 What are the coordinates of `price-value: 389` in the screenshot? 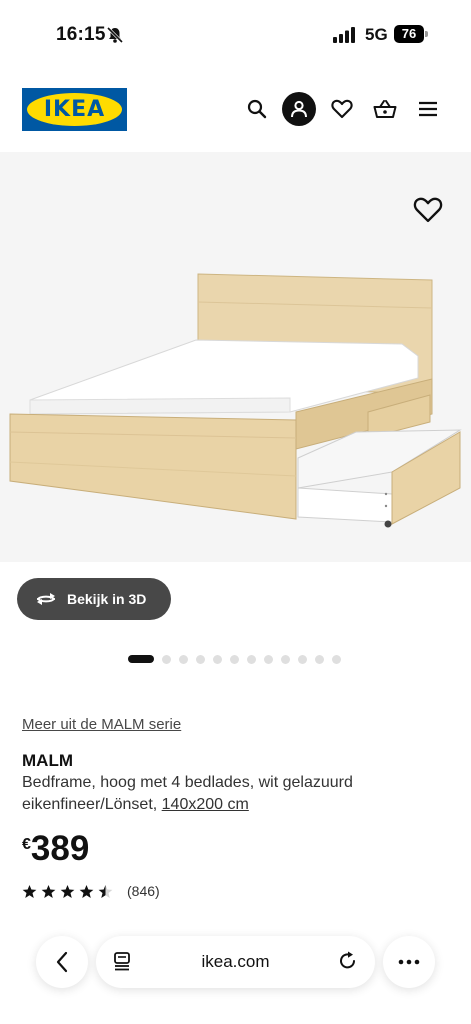 It's located at (60, 848).